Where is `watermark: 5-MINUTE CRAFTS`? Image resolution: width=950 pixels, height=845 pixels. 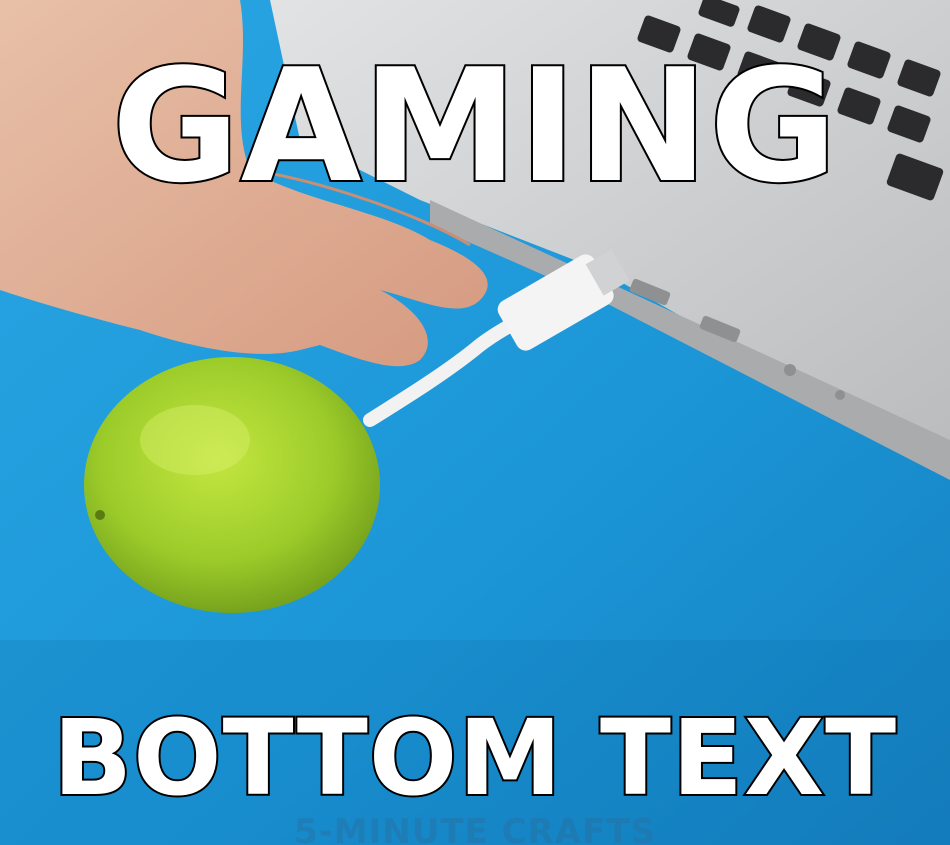 watermark: 5-MINUTE CRAFTS is located at coordinates (475, 828).